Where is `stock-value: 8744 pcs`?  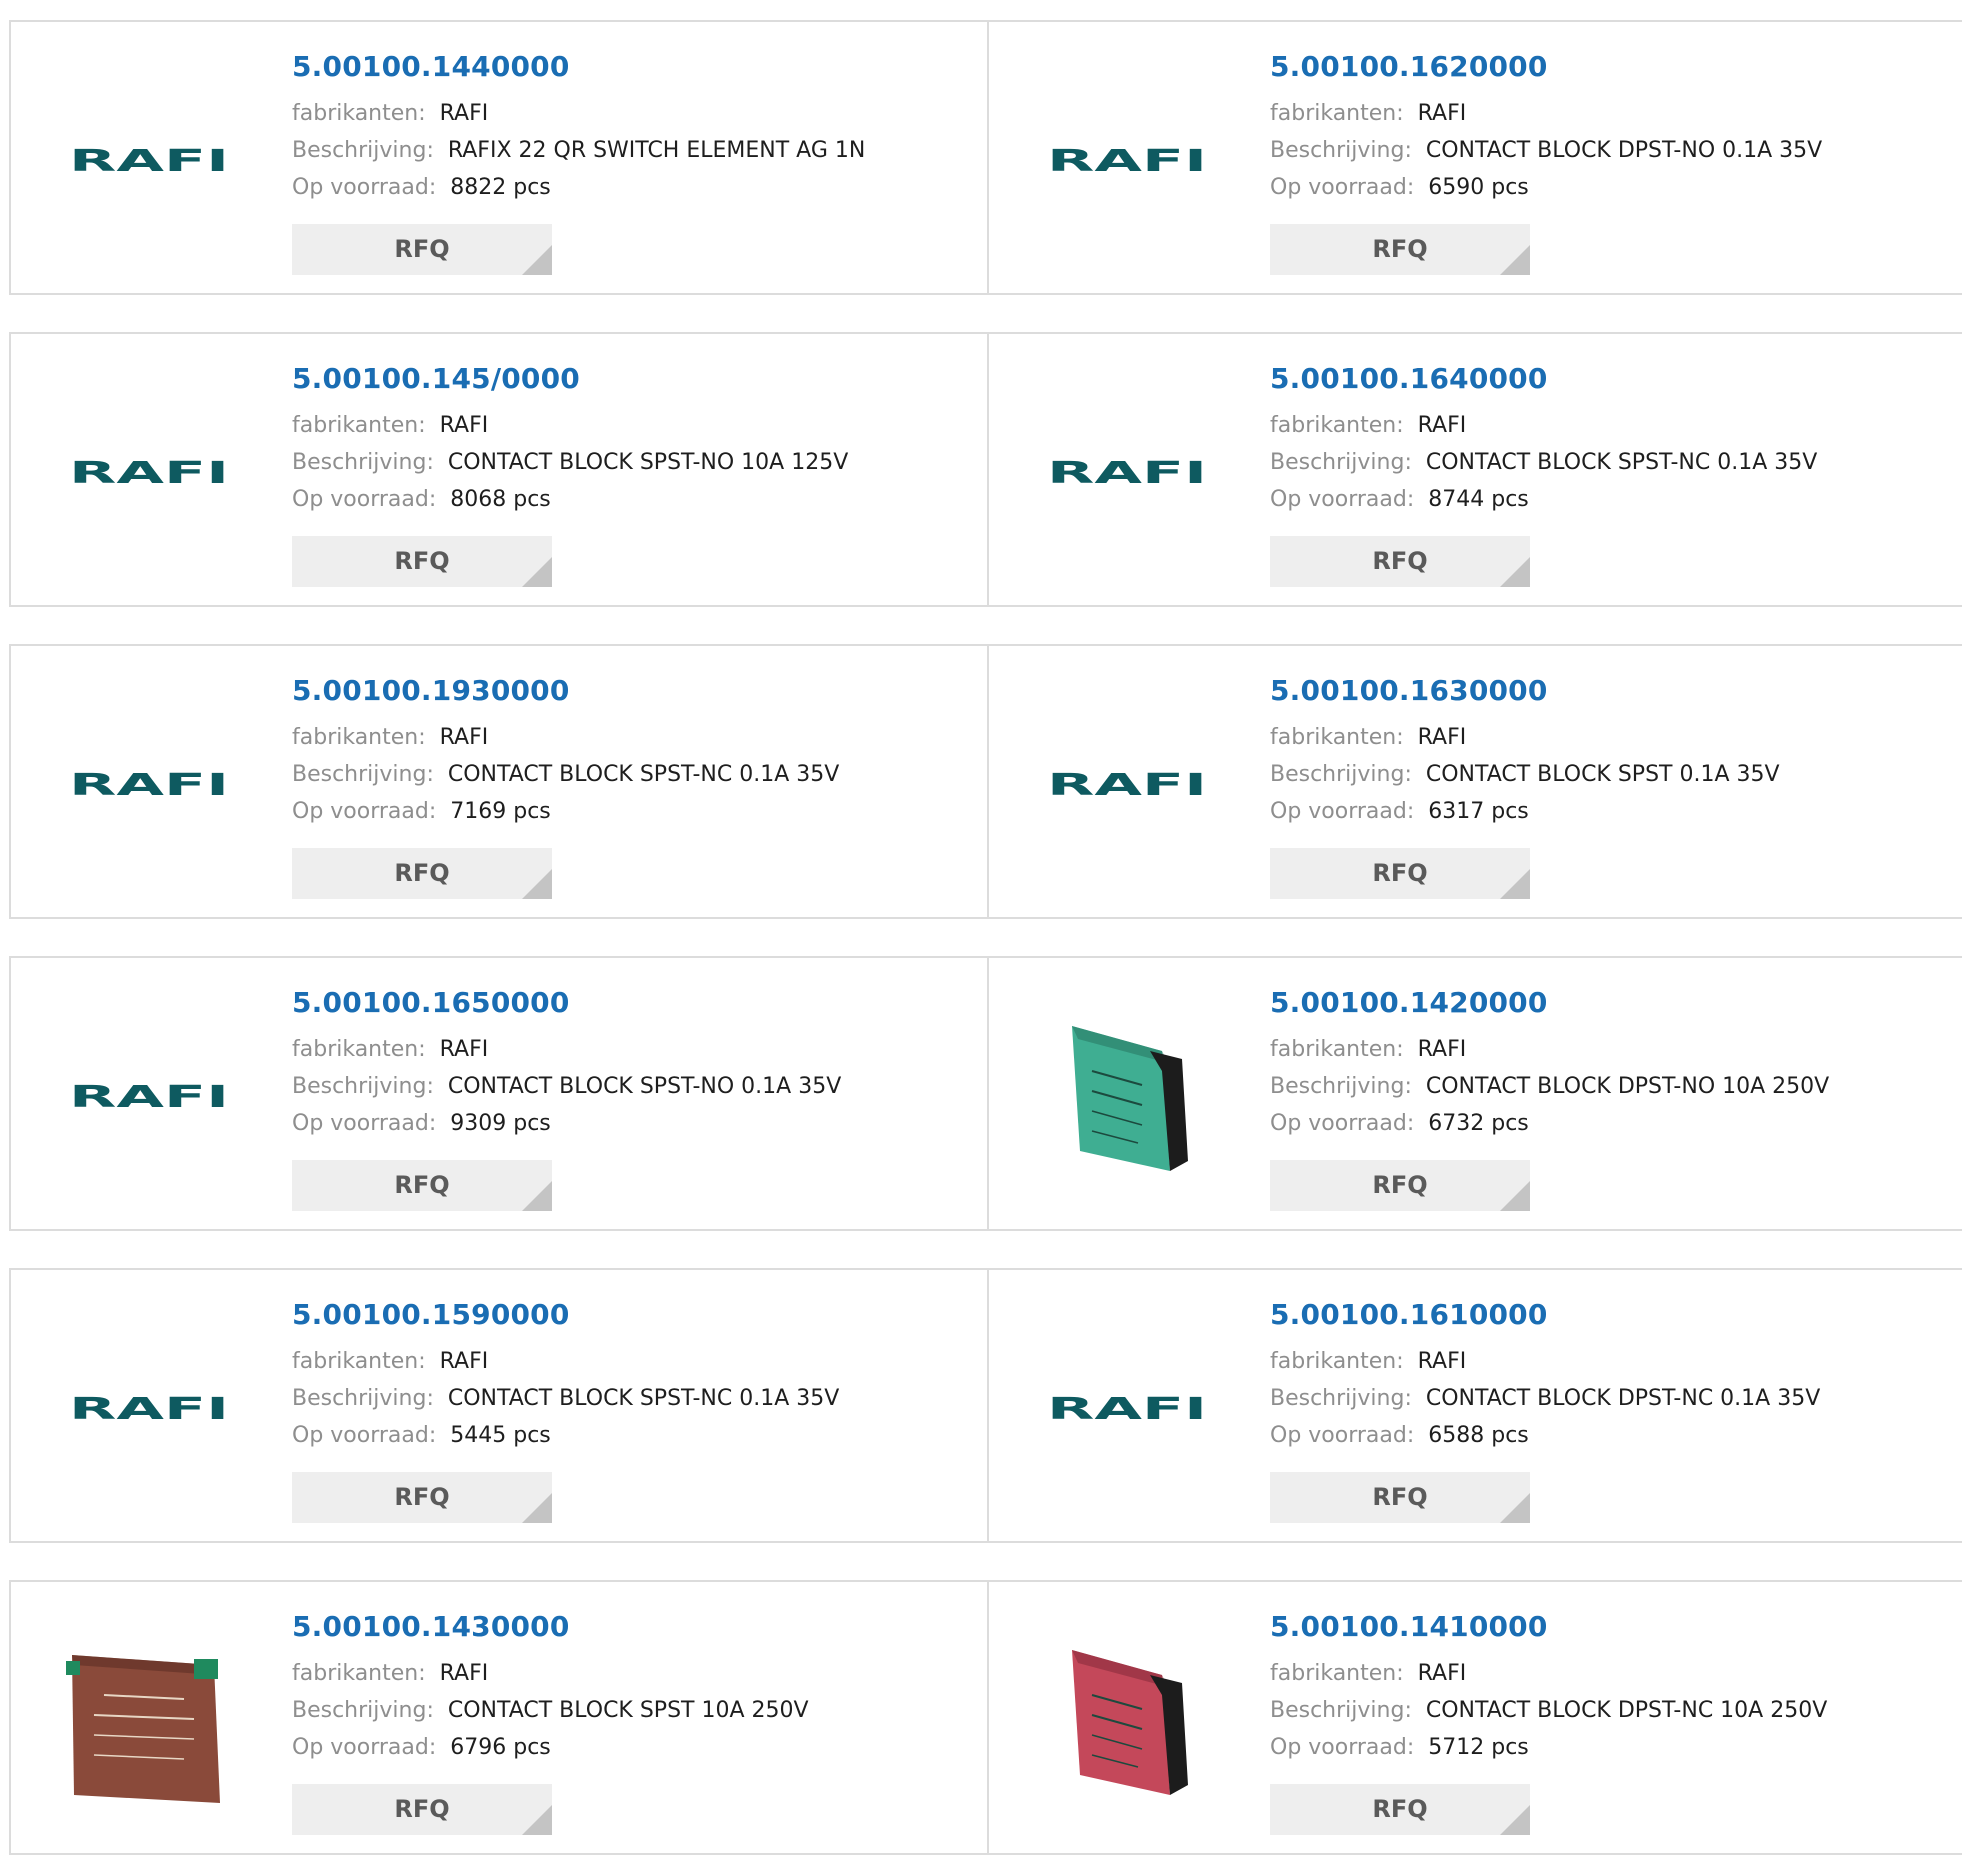 stock-value: 8744 pcs is located at coordinates (1478, 499).